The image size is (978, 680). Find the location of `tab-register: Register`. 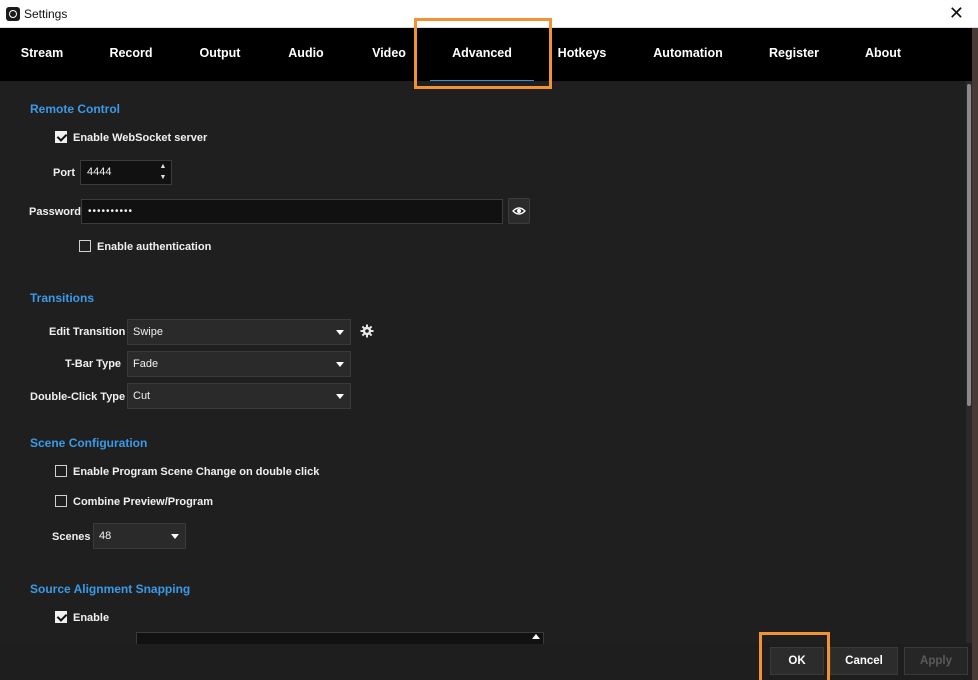

tab-register: Register is located at coordinates (794, 54).